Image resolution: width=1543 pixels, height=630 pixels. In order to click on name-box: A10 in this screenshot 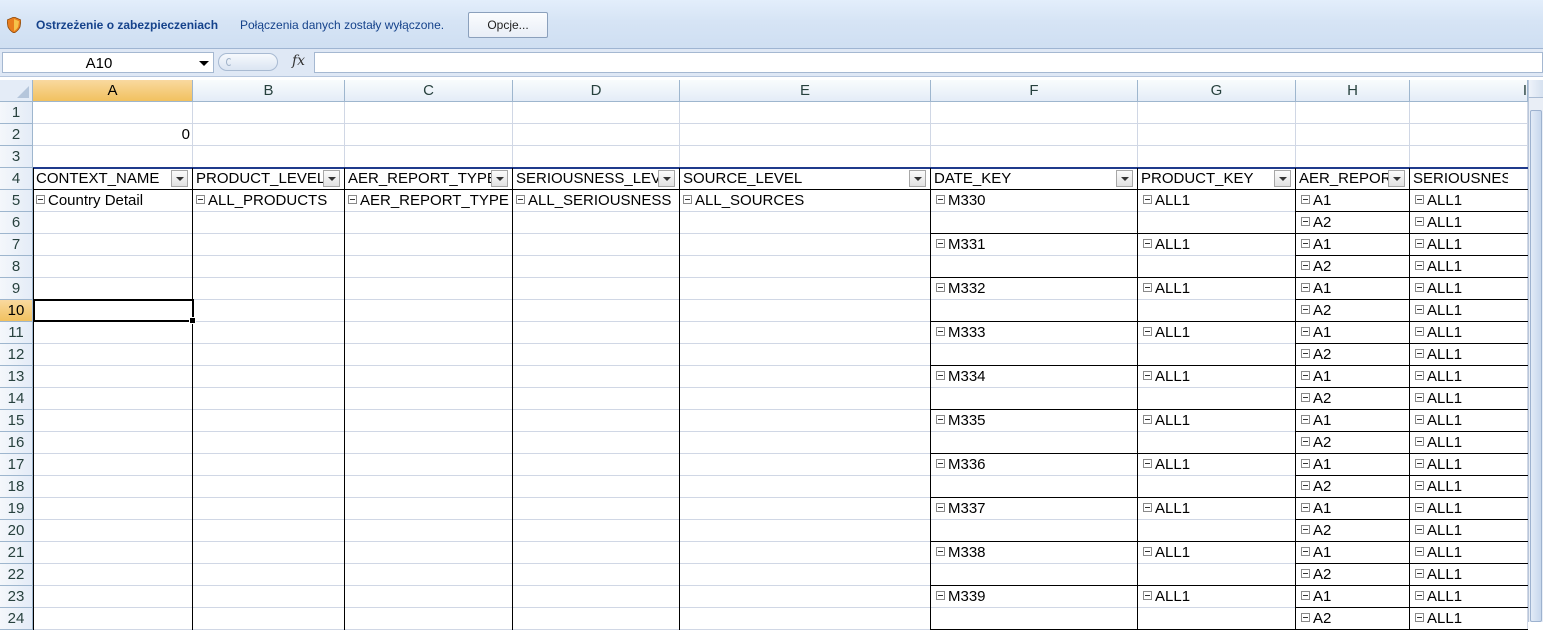, I will do `click(108, 62)`.